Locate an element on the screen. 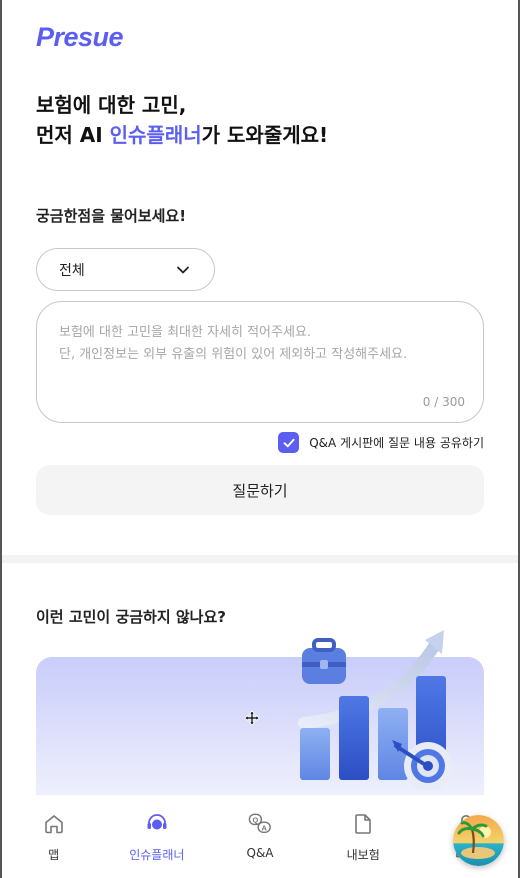 Image resolution: width=520 pixels, height=878 pixels. hero-line-1: 보험에 대한 고민, is located at coordinates (111, 105).